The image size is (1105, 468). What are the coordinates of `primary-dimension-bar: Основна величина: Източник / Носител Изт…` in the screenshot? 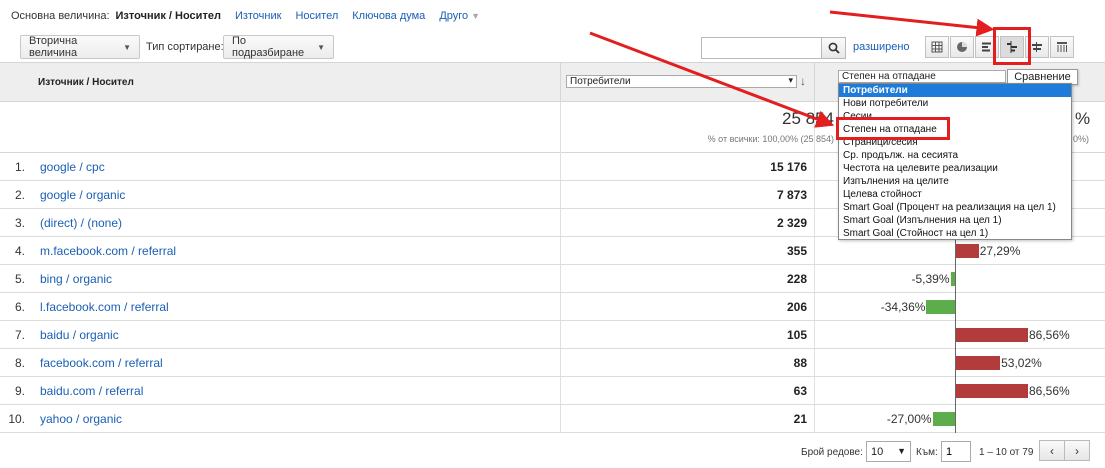 It's located at (552, 16).